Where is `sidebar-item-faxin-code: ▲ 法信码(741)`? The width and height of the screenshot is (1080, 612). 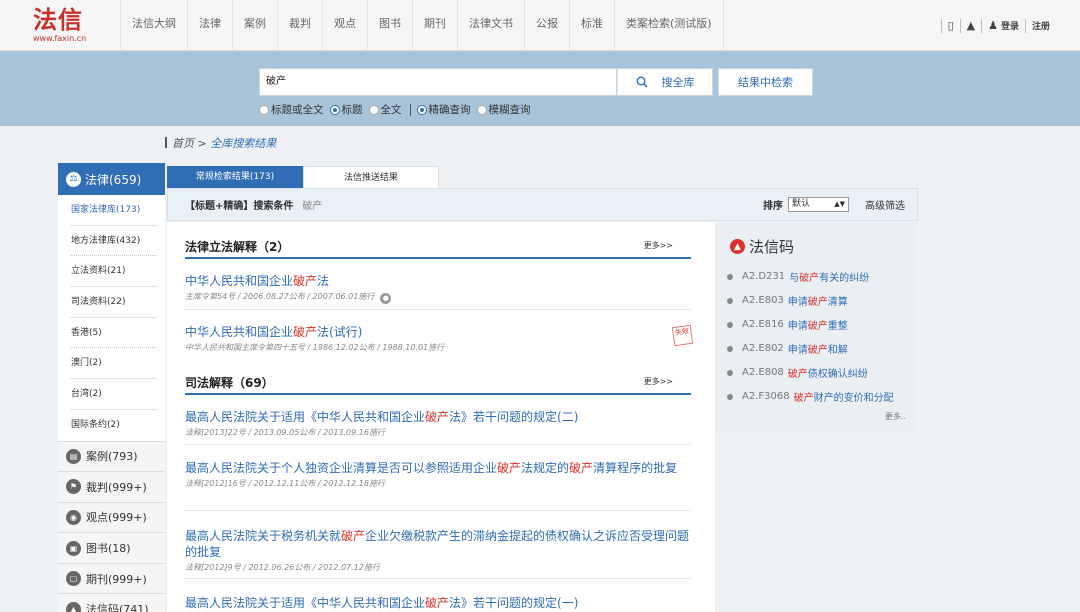
sidebar-item-faxin-code: ▲ 法信码(741) is located at coordinates (111, 602).